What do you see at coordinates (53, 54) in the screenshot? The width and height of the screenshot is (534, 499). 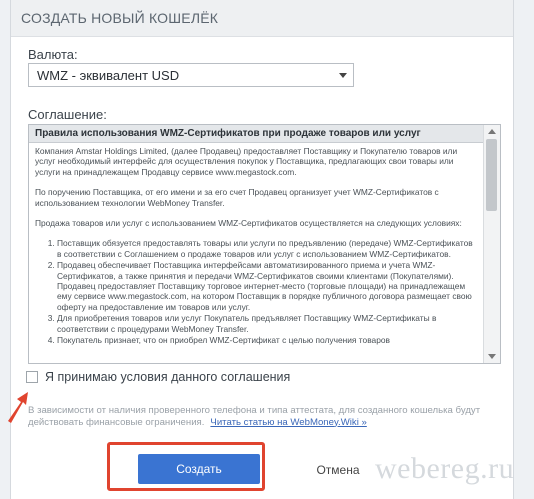 I see `currency-label: Валюта:` at bounding box center [53, 54].